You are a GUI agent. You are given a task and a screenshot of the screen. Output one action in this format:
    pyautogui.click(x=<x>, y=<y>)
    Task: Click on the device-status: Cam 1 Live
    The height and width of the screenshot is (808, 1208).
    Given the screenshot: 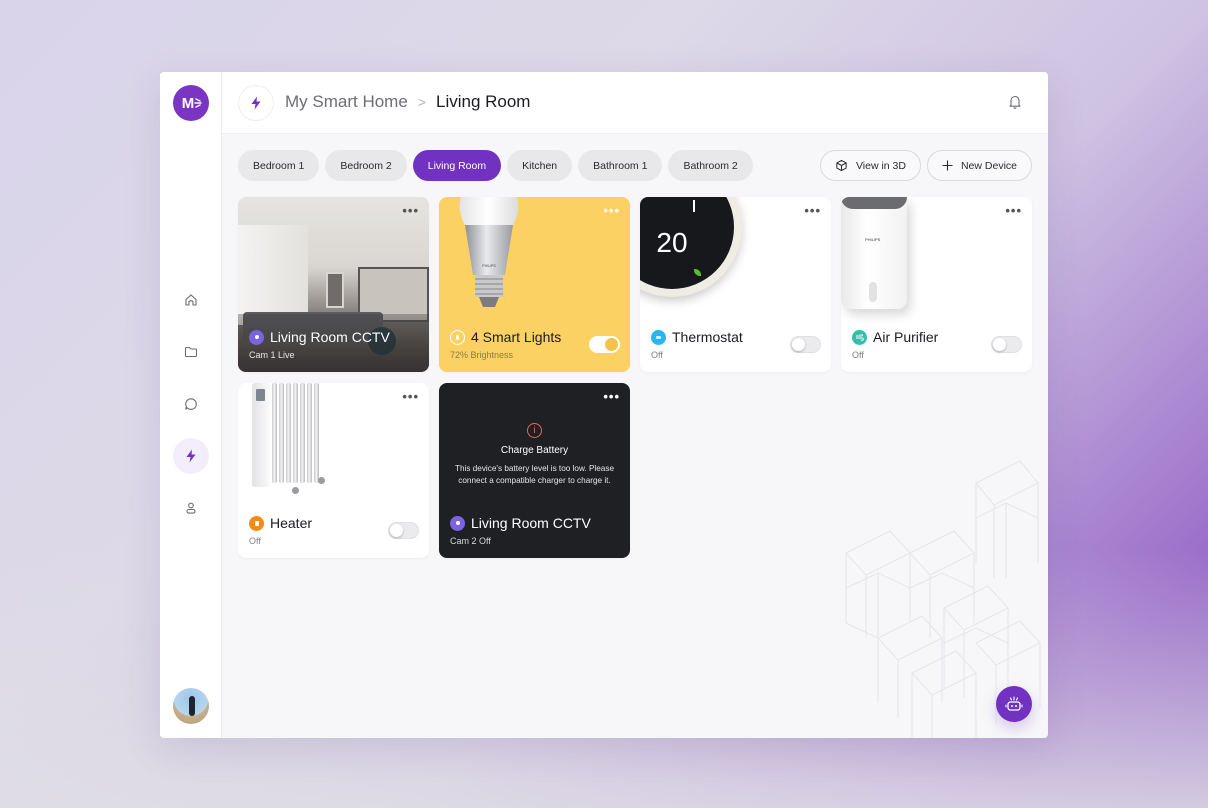 What is the action you would take?
    pyautogui.click(x=272, y=355)
    